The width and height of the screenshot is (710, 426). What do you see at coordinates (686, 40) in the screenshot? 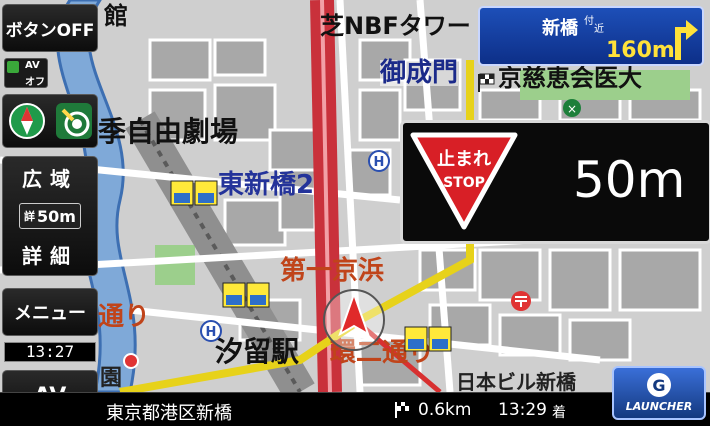
I see `turn-right-arrow-icon` at bounding box center [686, 40].